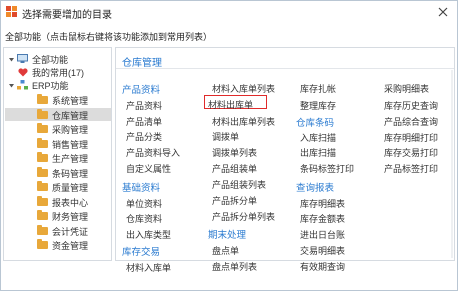  I want to click on heart-icon, so click(23, 71).